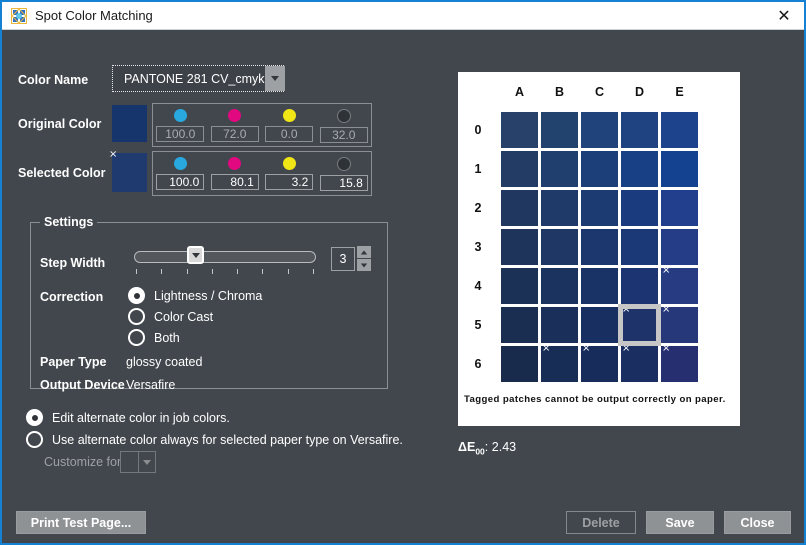 The height and width of the screenshot is (545, 806). What do you see at coordinates (364, 265) in the screenshot?
I see `step-width-decrement-button` at bounding box center [364, 265].